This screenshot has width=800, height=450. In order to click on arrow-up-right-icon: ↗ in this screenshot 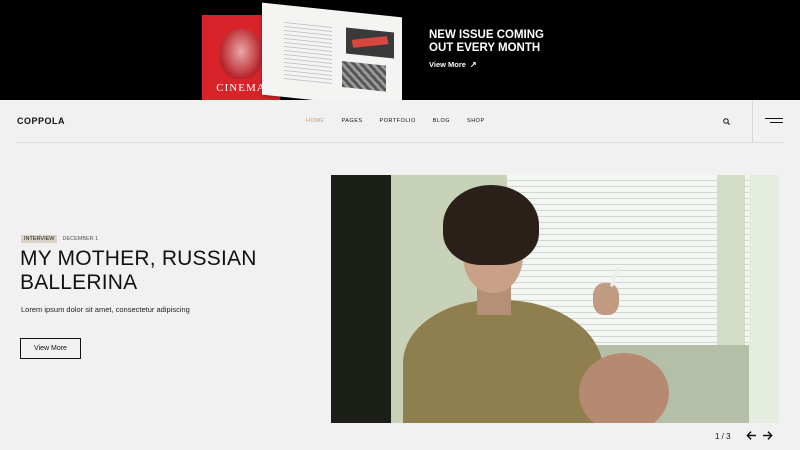, I will do `click(473, 64)`.